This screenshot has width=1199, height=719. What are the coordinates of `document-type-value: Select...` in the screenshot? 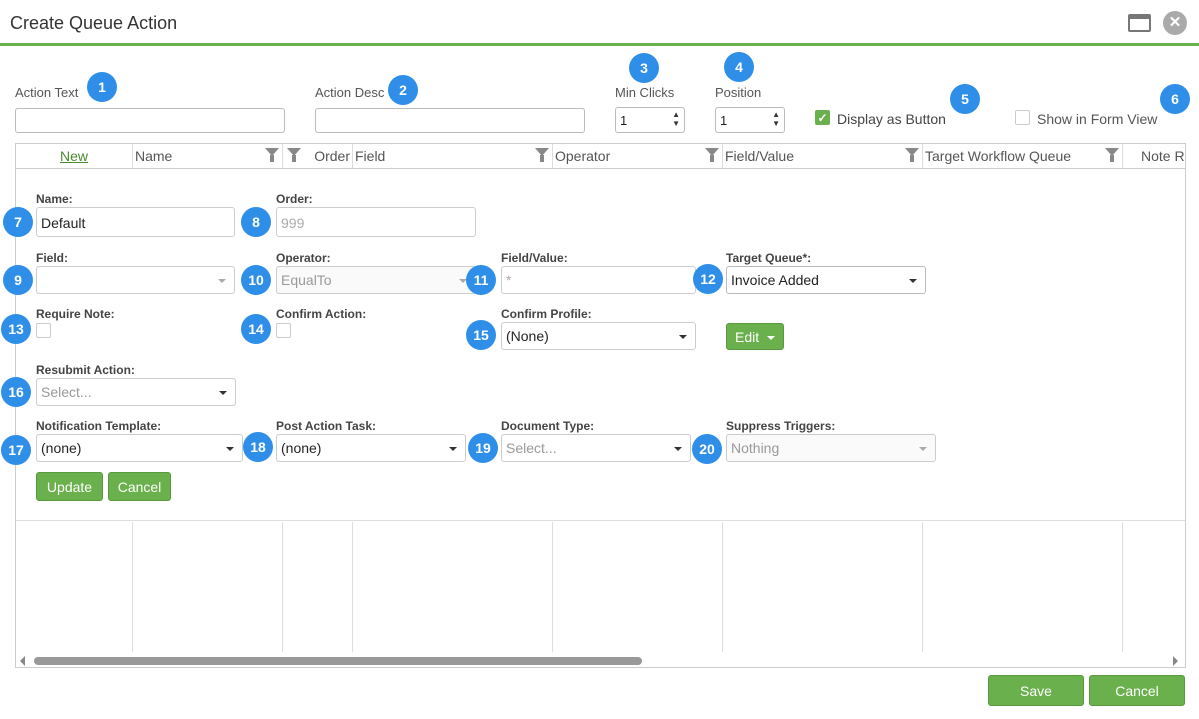 It's located at (531, 448).